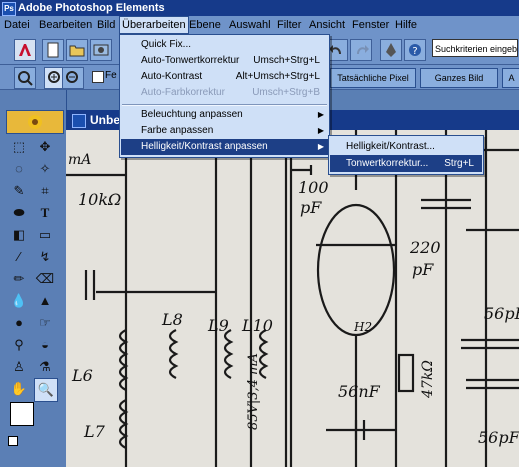  Describe the element at coordinates (79, 121) in the screenshot. I see `document-icon` at that location.